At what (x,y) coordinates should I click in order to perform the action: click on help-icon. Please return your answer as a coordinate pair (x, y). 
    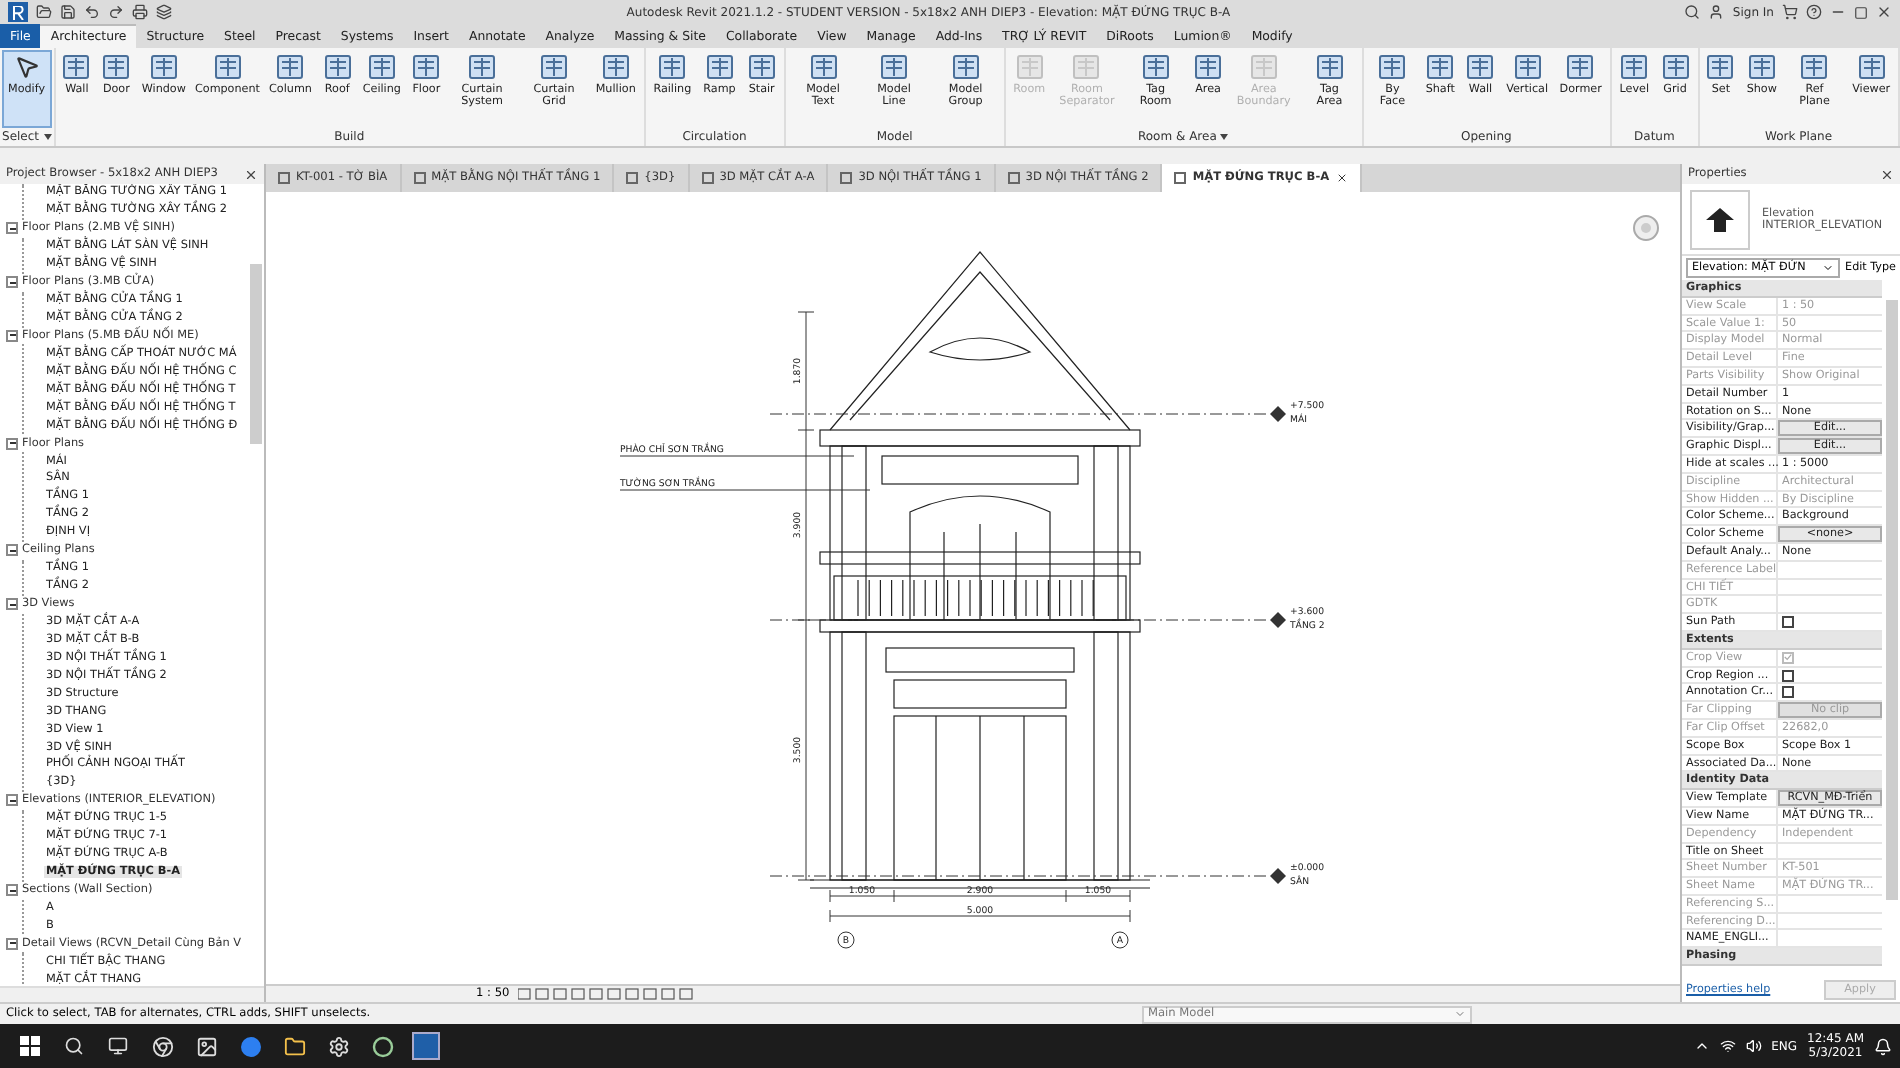
    Looking at the image, I should click on (1814, 12).